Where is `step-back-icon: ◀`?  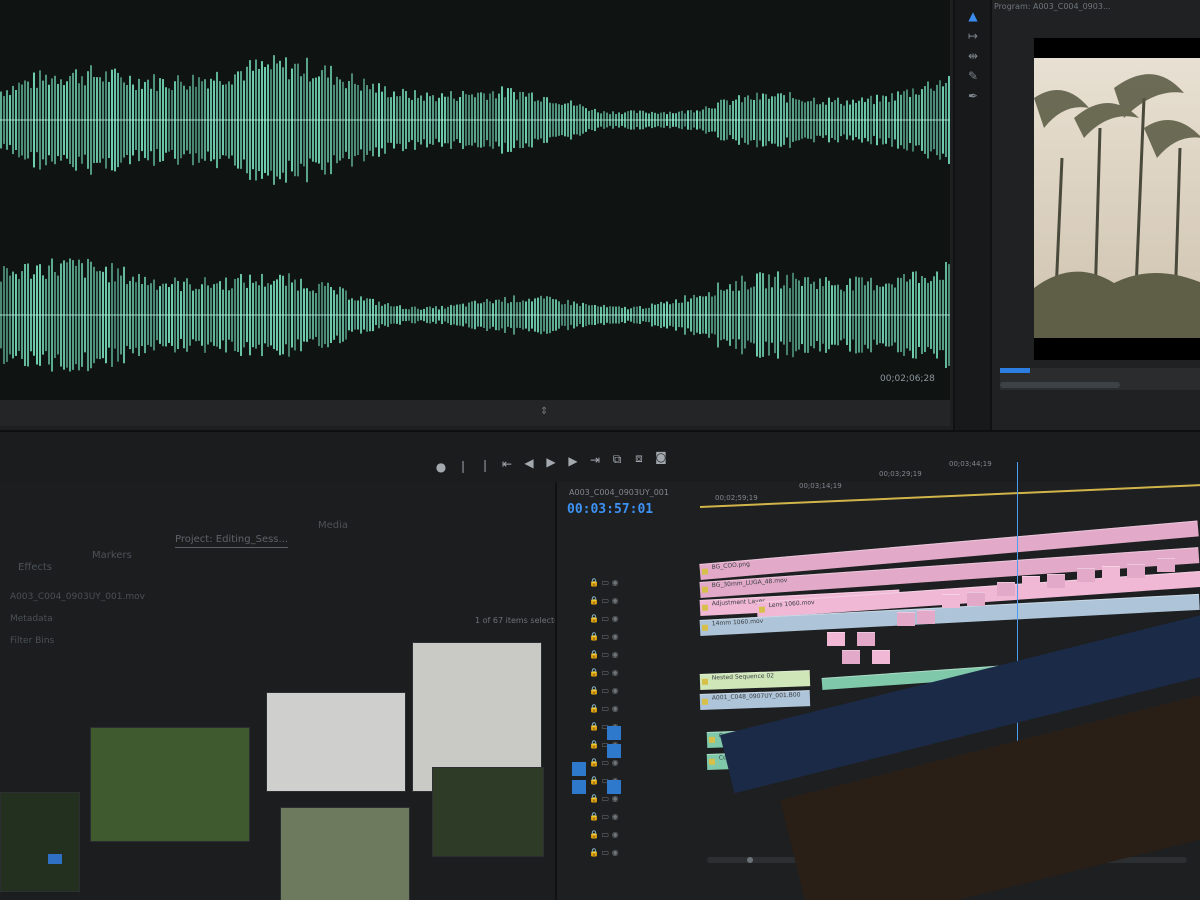 step-back-icon: ◀ is located at coordinates (529, 463).